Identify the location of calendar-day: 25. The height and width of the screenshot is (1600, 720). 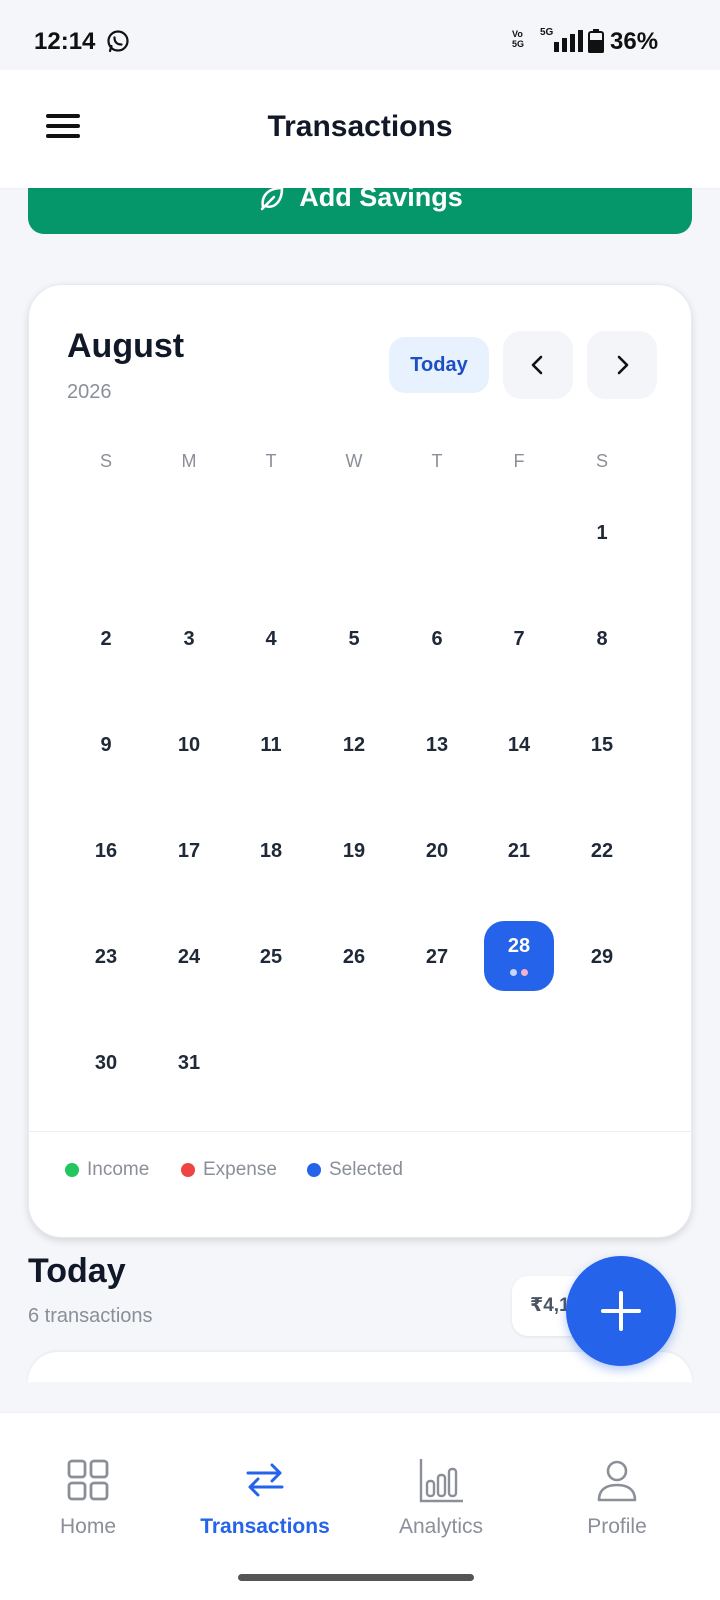
(271, 957).